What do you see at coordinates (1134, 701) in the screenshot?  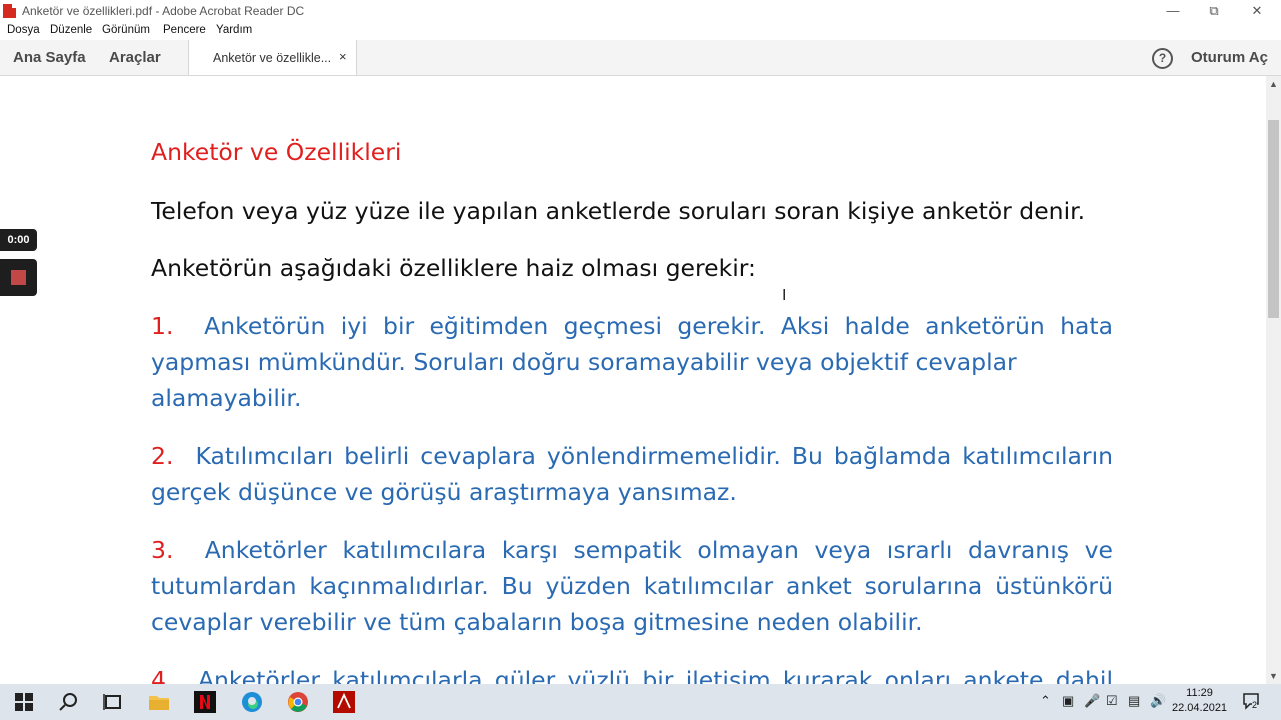 I see `network-icon: ▤` at bounding box center [1134, 701].